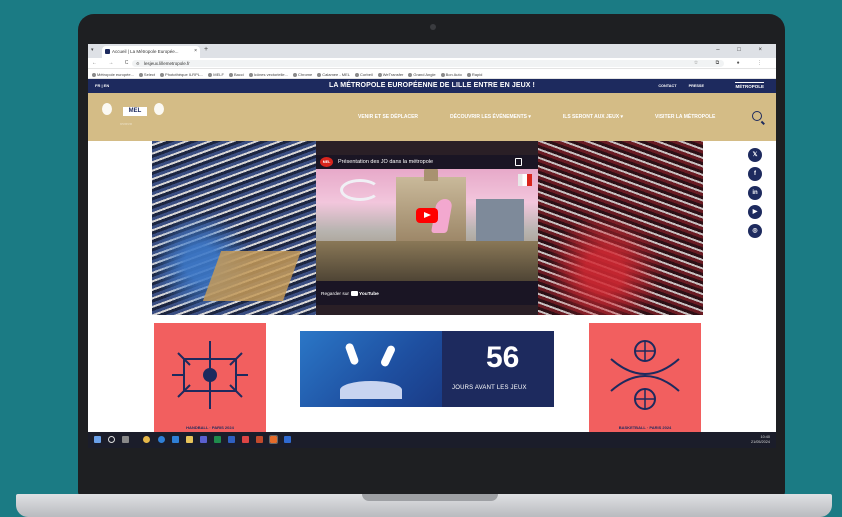  Describe the element at coordinates (489, 388) in the screenshot. I see `countdown-text: JOURS AVANT LES JEUX` at that location.